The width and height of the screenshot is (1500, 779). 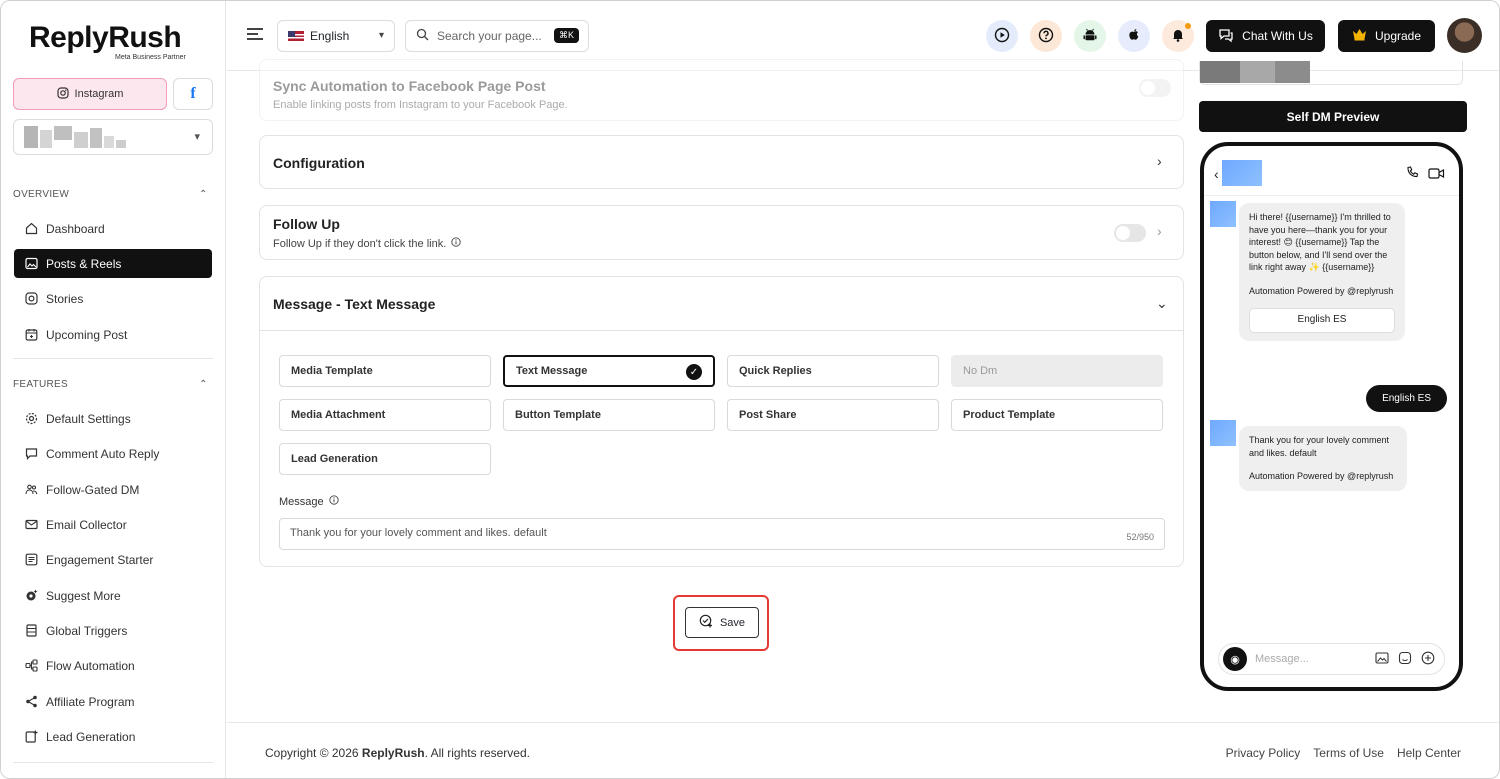 What do you see at coordinates (833, 415) in the screenshot?
I see `option-post-share: Post Share` at bounding box center [833, 415].